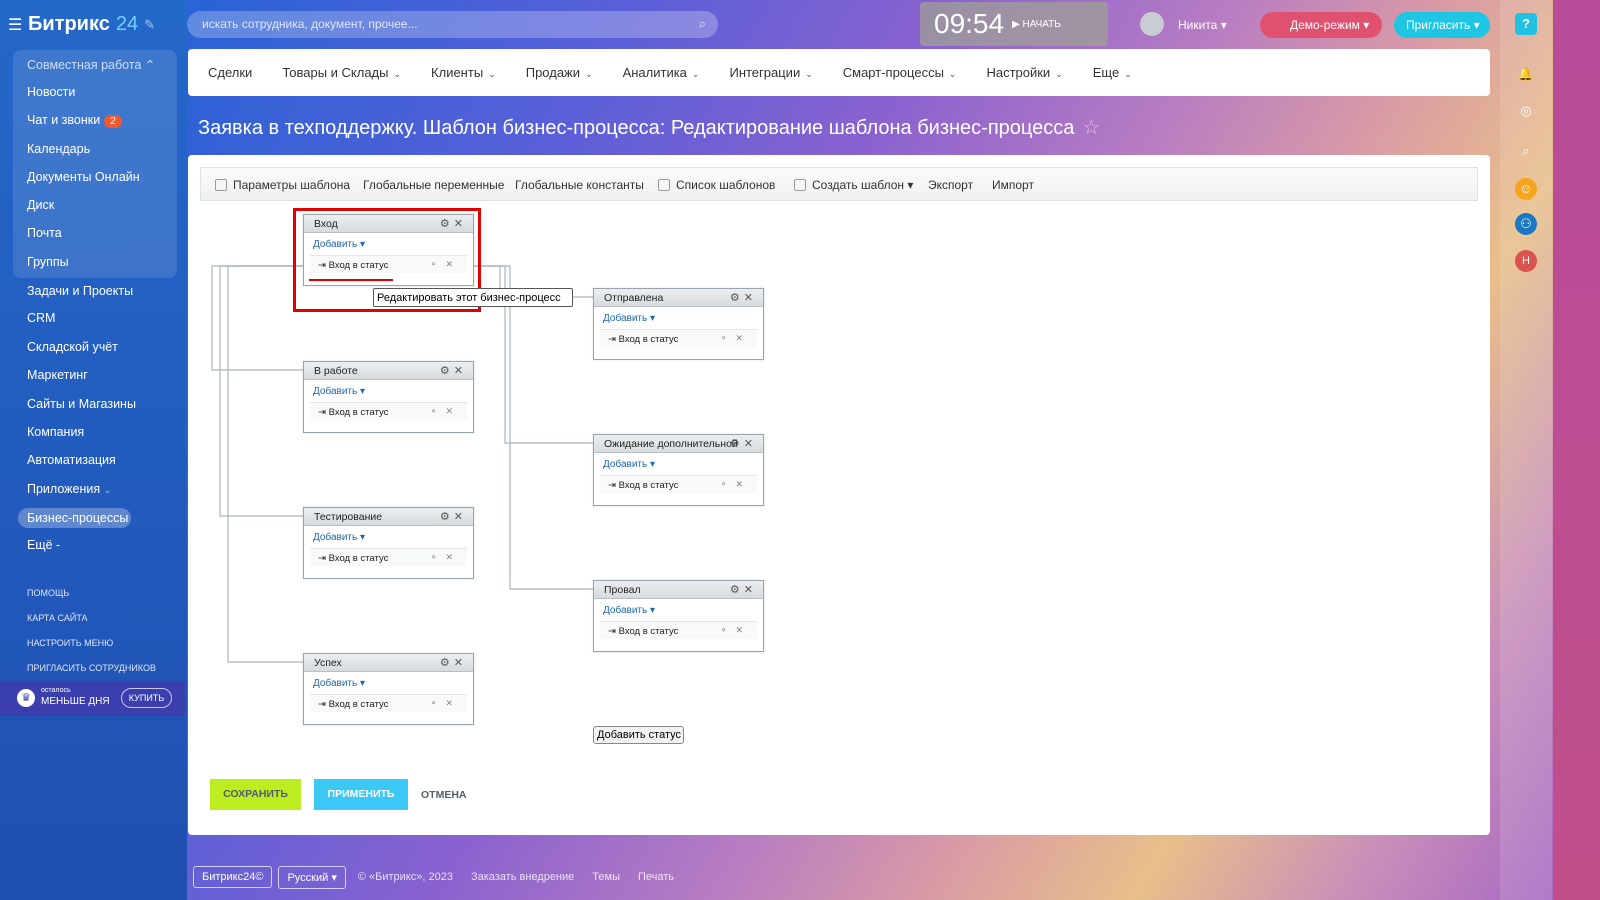  I want to click on footer-copyright: © «Битрикс», 2023, so click(405, 877).